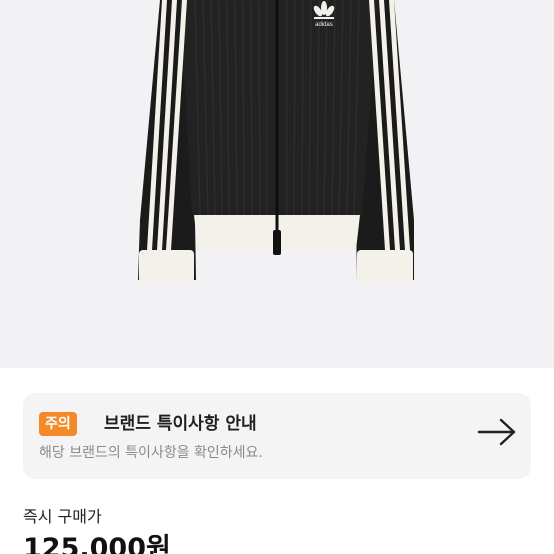 The height and width of the screenshot is (554, 554). I want to click on brand-notice-card: 주의 브랜드 특이사항 안내 해당 브랜드의 특이사항을 확인하세요., so click(277, 436).